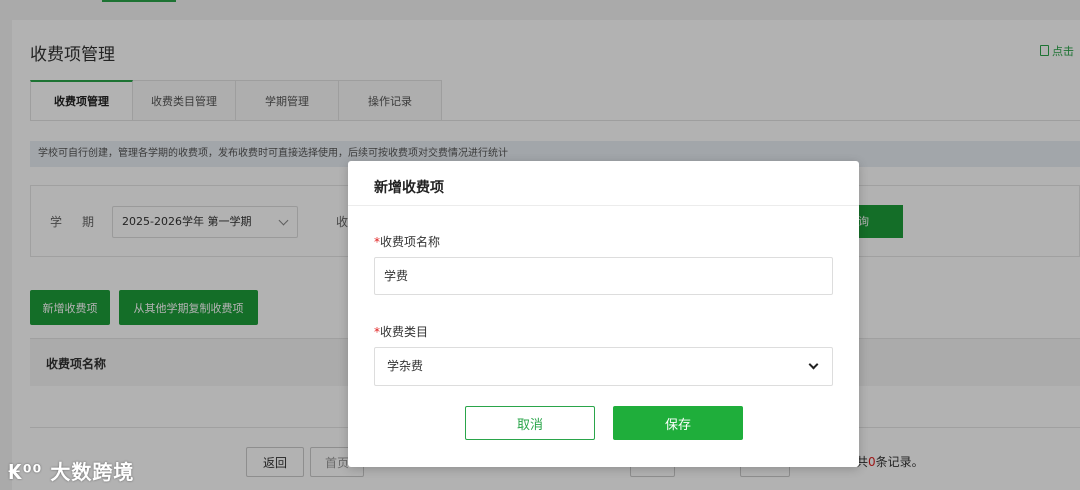 The width and height of the screenshot is (1080, 490). What do you see at coordinates (603, 366) in the screenshot?
I see `fee-category-select: 学杂费` at bounding box center [603, 366].